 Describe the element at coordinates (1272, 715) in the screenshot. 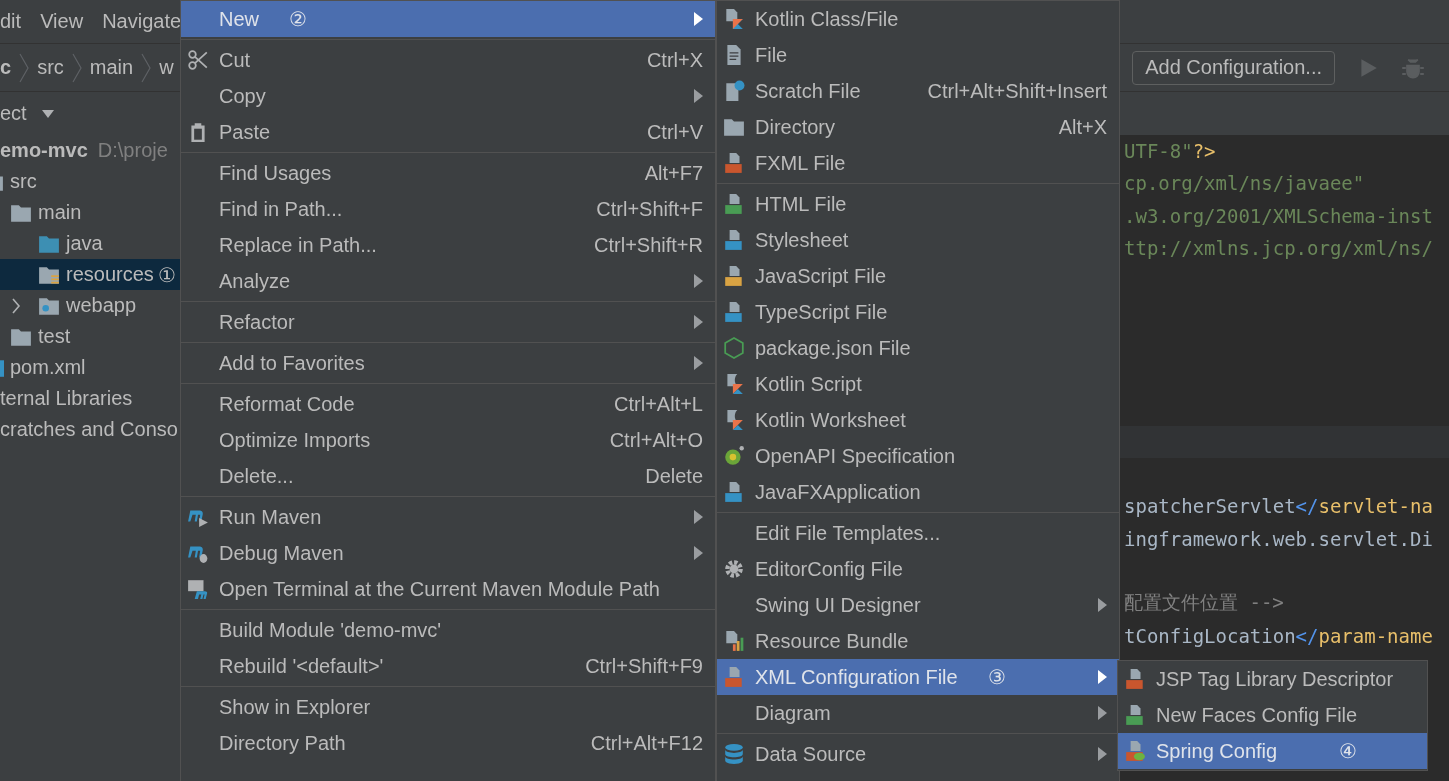

I see `menu-item: New Faces Config File` at that location.